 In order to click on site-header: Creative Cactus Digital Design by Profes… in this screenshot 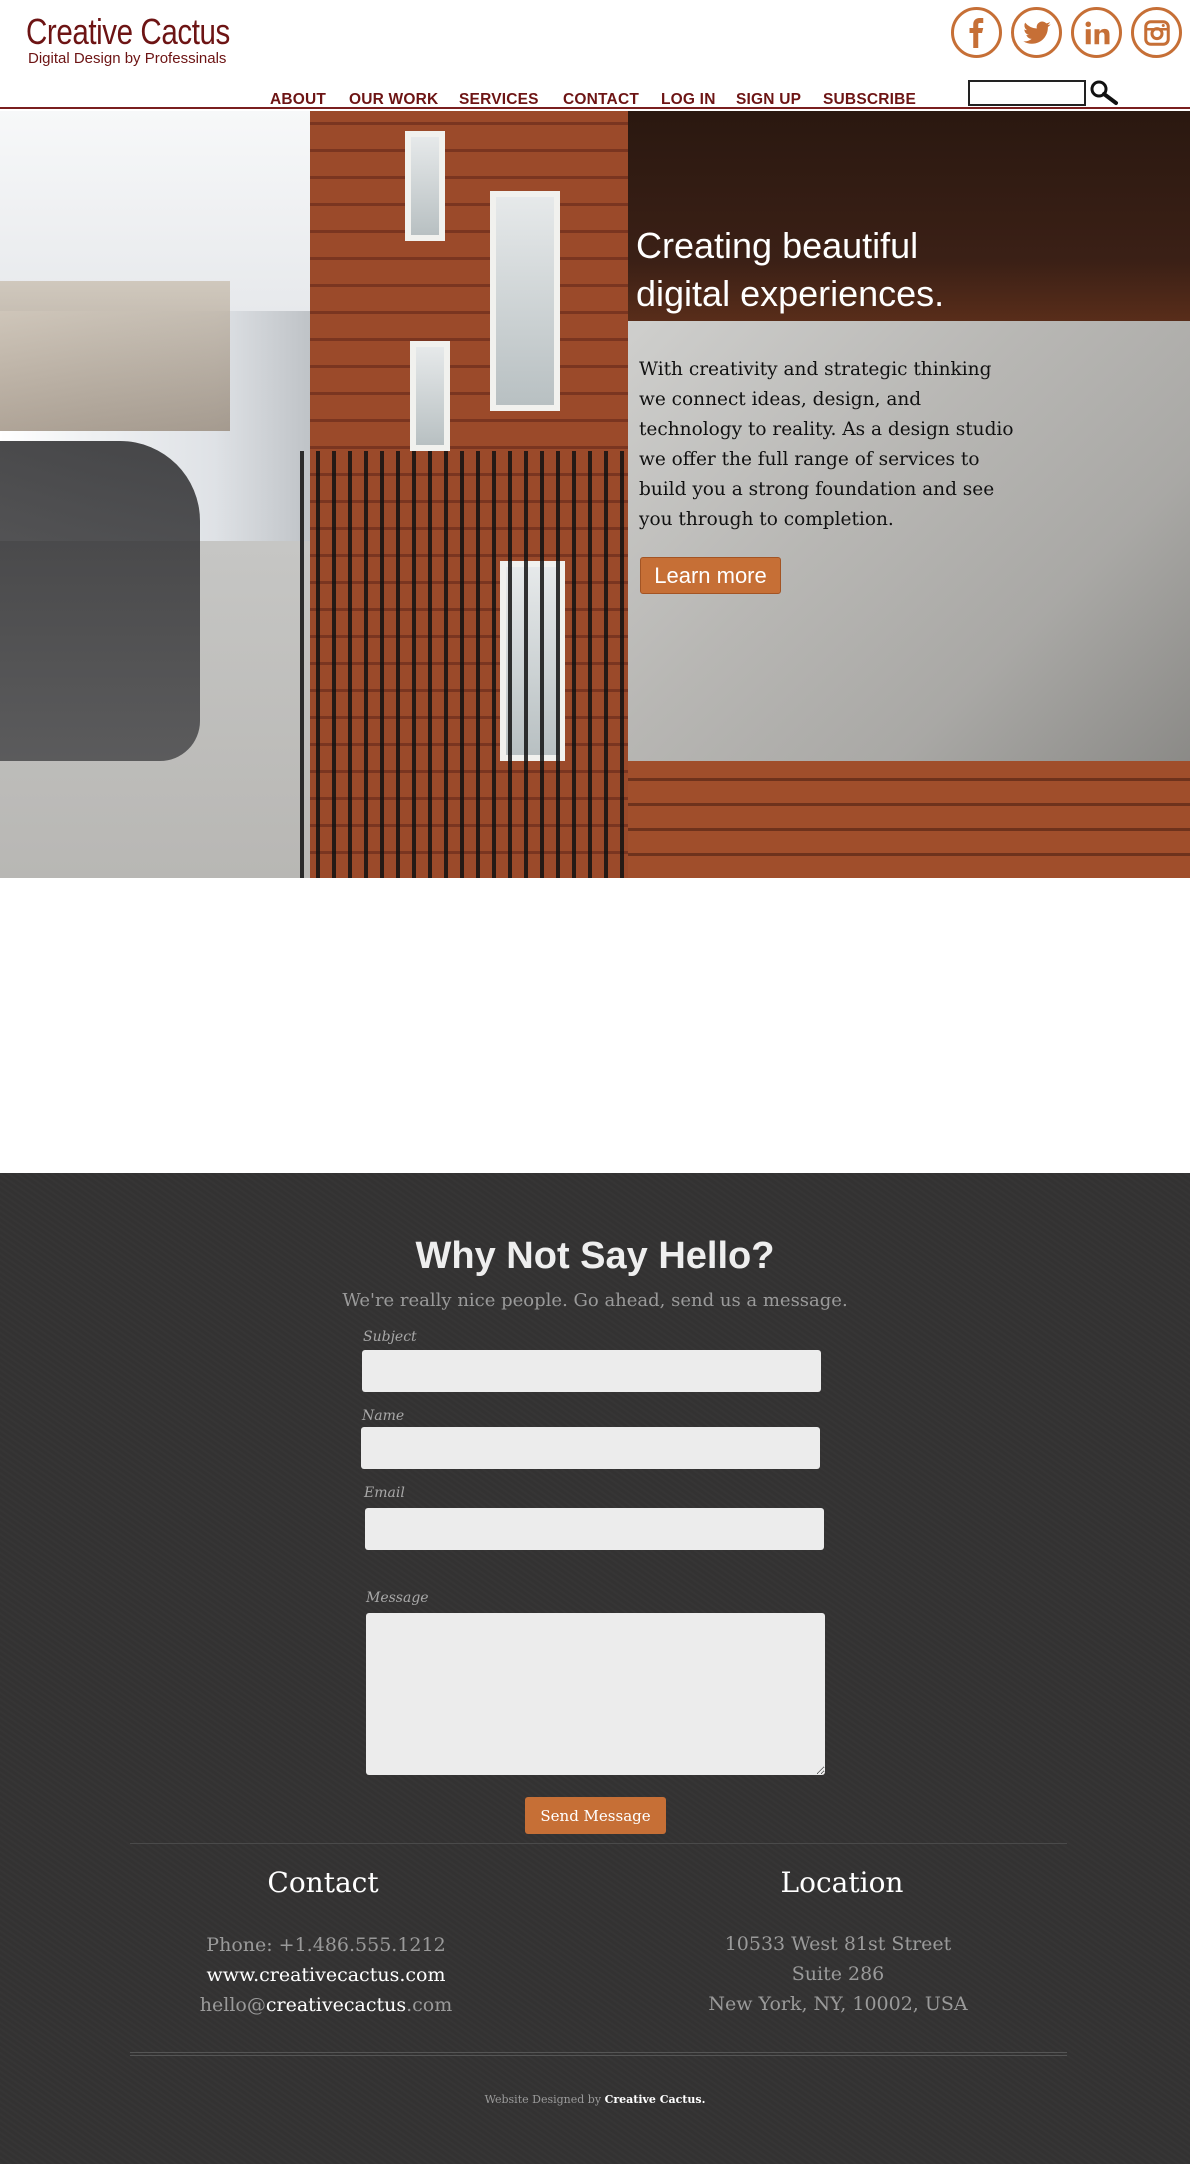, I will do `click(595, 54)`.